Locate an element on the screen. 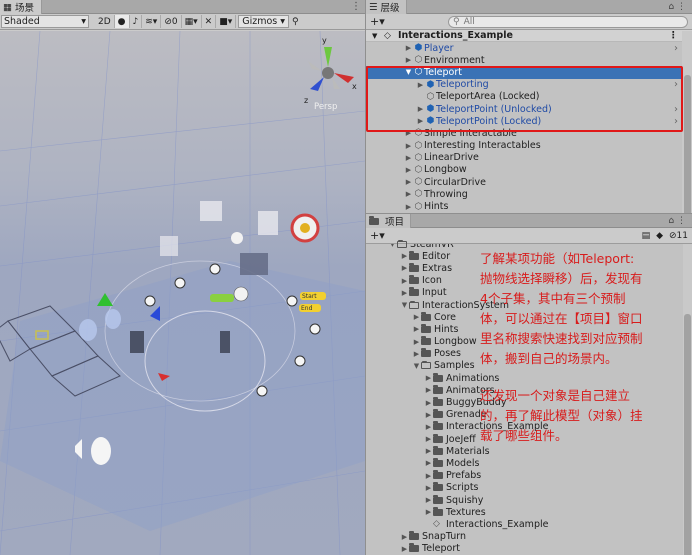 The height and width of the screenshot is (555, 692). tools-toggle: ✕ is located at coordinates (209, 21).